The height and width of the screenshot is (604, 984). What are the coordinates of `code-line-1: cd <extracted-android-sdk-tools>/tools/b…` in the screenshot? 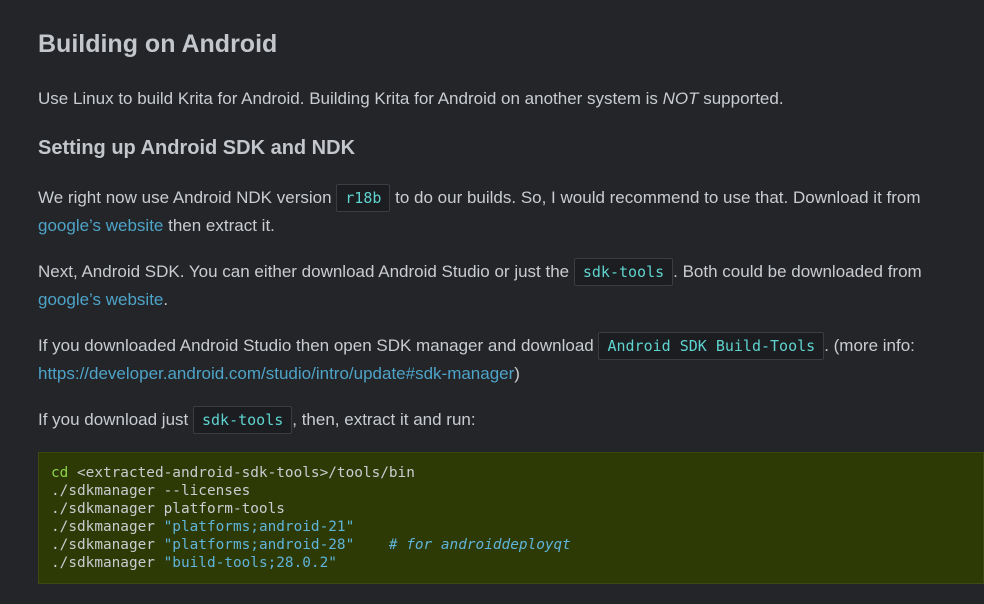 It's located at (511, 473).